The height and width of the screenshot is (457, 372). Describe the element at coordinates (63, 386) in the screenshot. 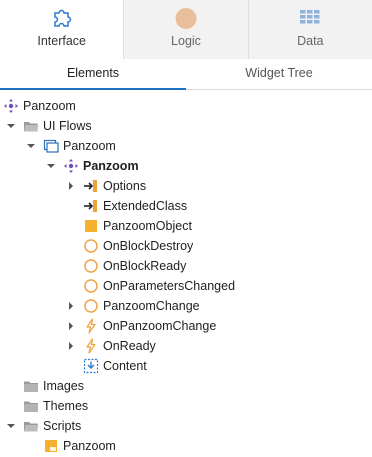

I see `tree-item-label: Images` at that location.